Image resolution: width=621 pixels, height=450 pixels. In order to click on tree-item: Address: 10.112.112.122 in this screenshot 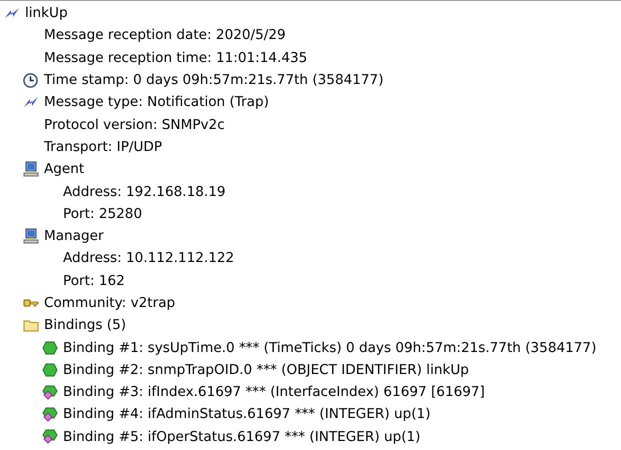, I will do `click(148, 258)`.